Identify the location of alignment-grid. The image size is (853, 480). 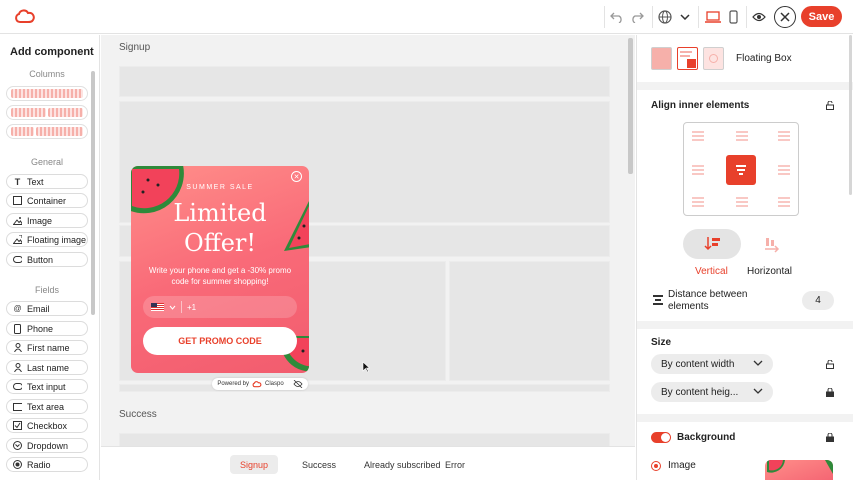
(741, 169).